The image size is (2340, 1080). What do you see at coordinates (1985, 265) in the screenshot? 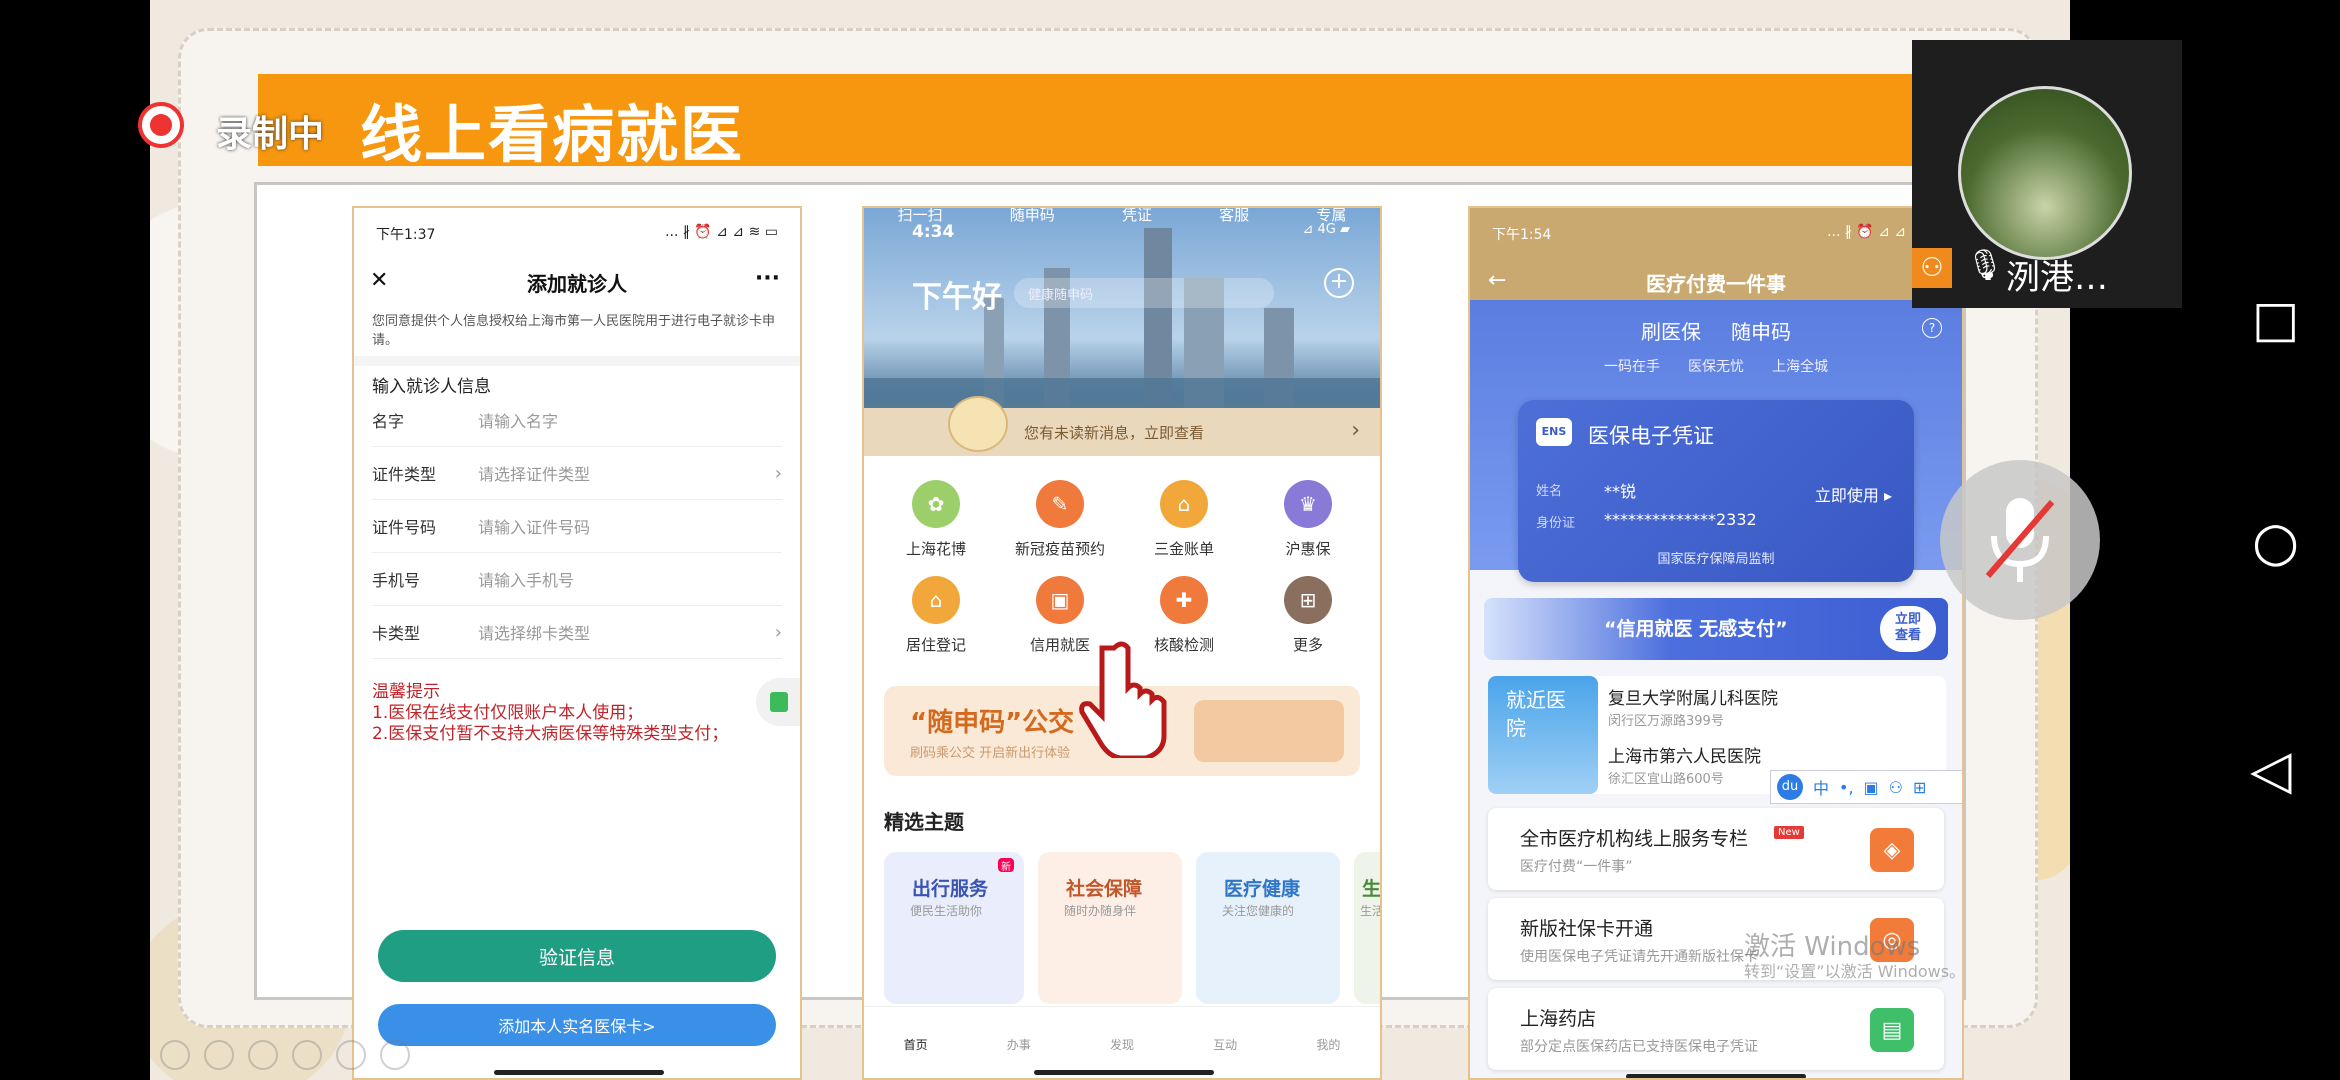
I see `microphone-icon: 🎙` at bounding box center [1985, 265].